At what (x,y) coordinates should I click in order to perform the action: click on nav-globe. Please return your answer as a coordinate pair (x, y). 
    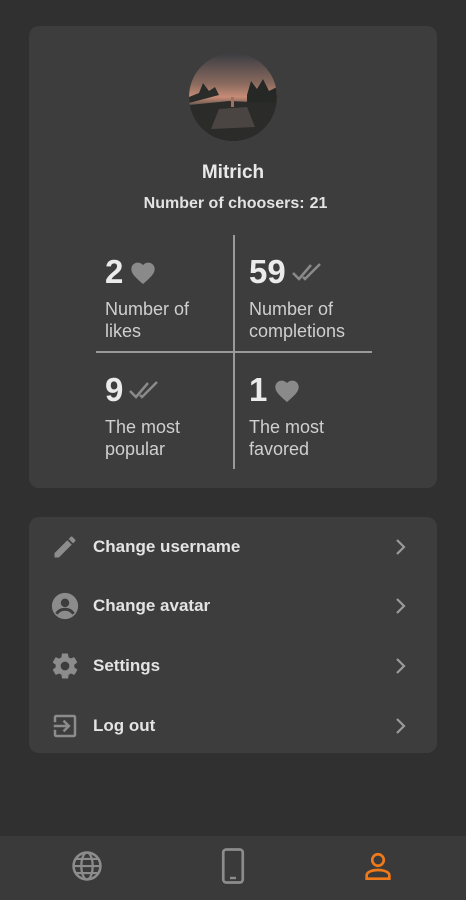
    Looking at the image, I should click on (87, 868).